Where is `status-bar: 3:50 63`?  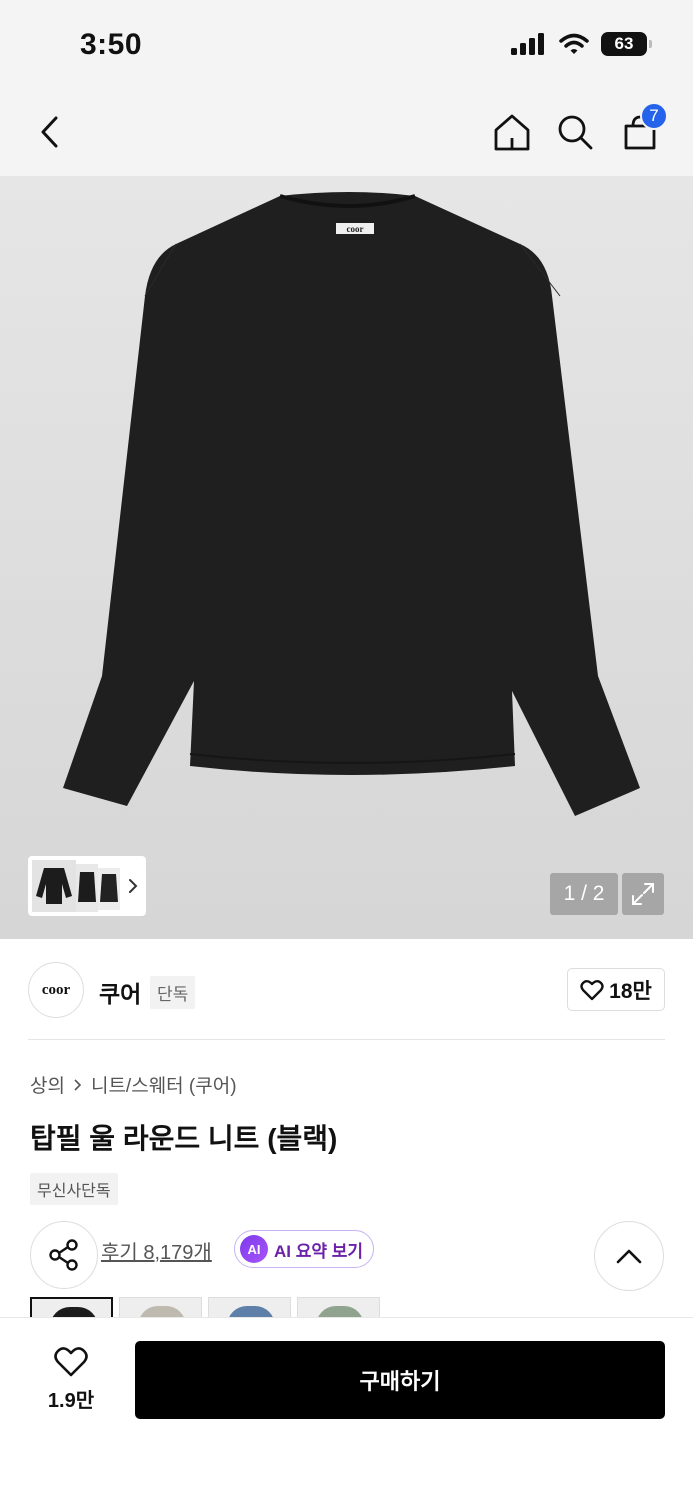 status-bar: 3:50 63 is located at coordinates (346, 45).